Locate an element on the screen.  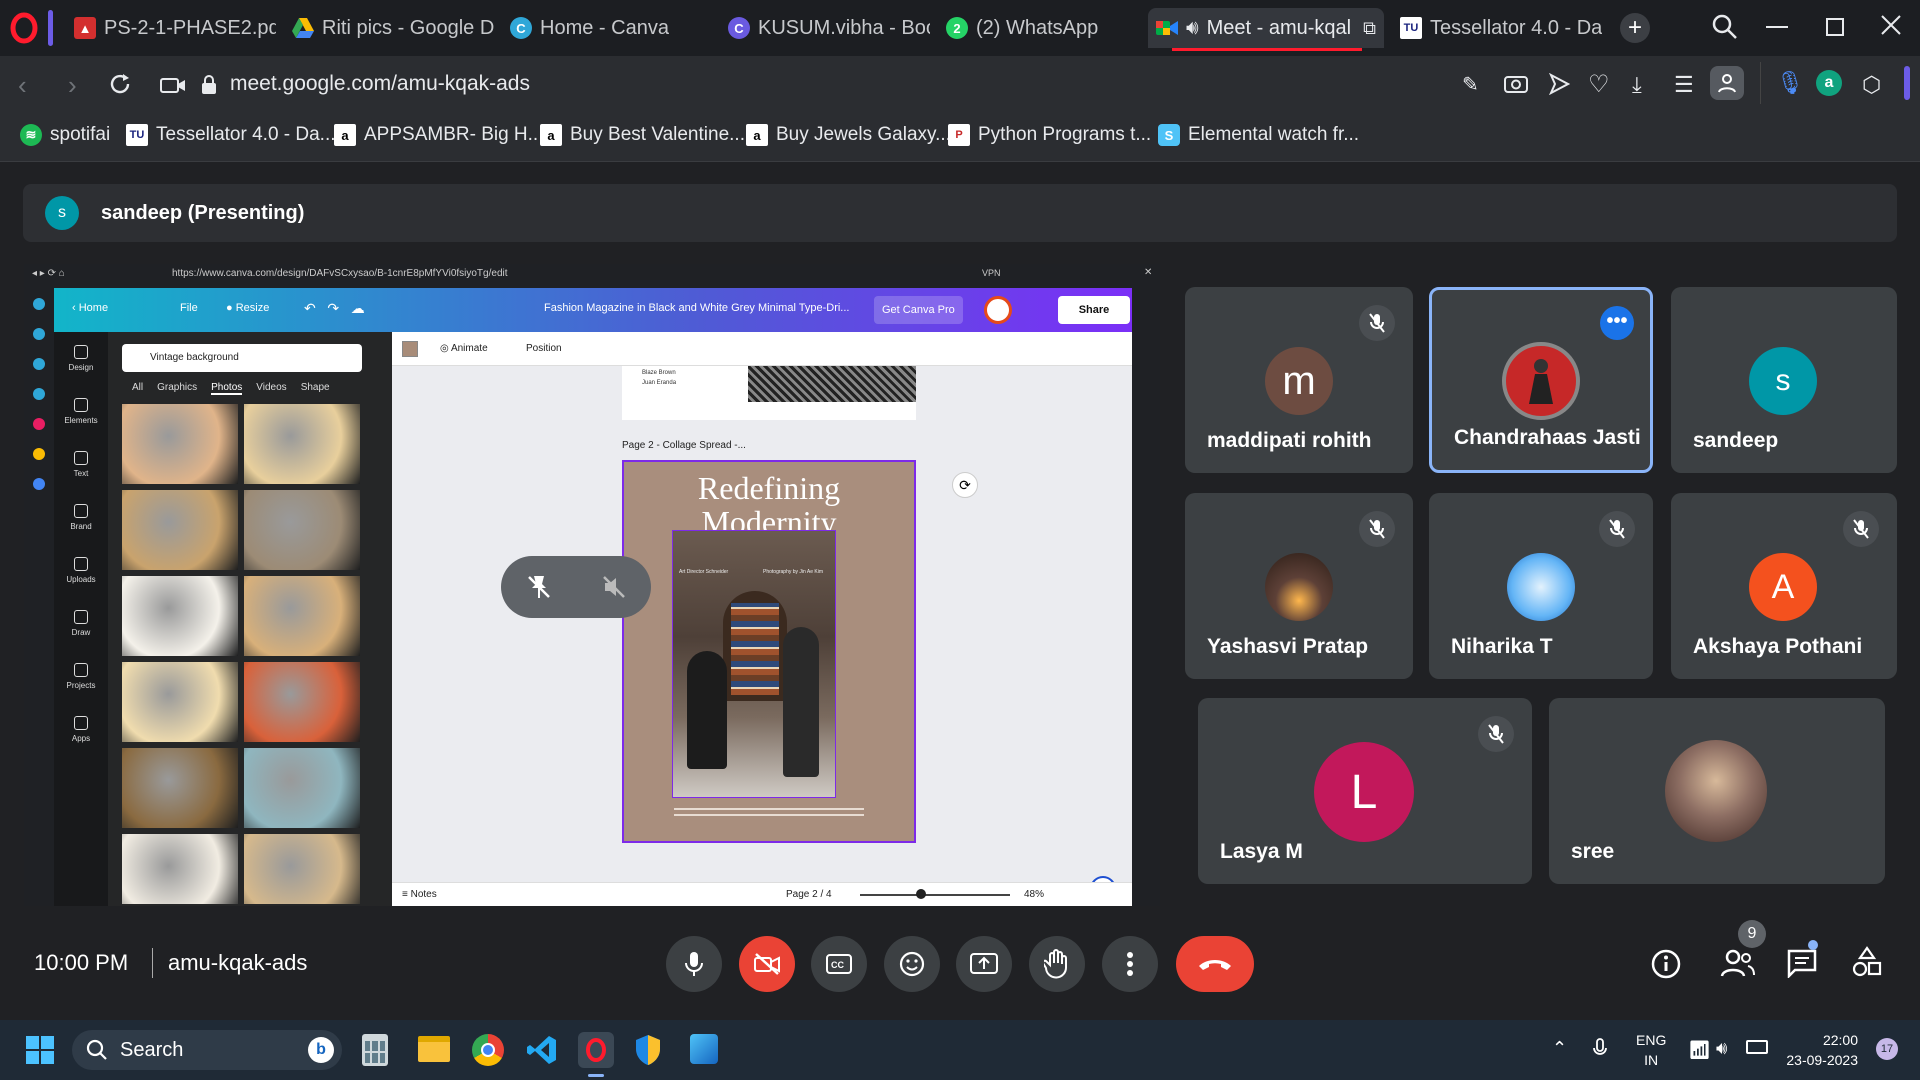
more-options-icon: ••• is located at coordinates (1617, 323).